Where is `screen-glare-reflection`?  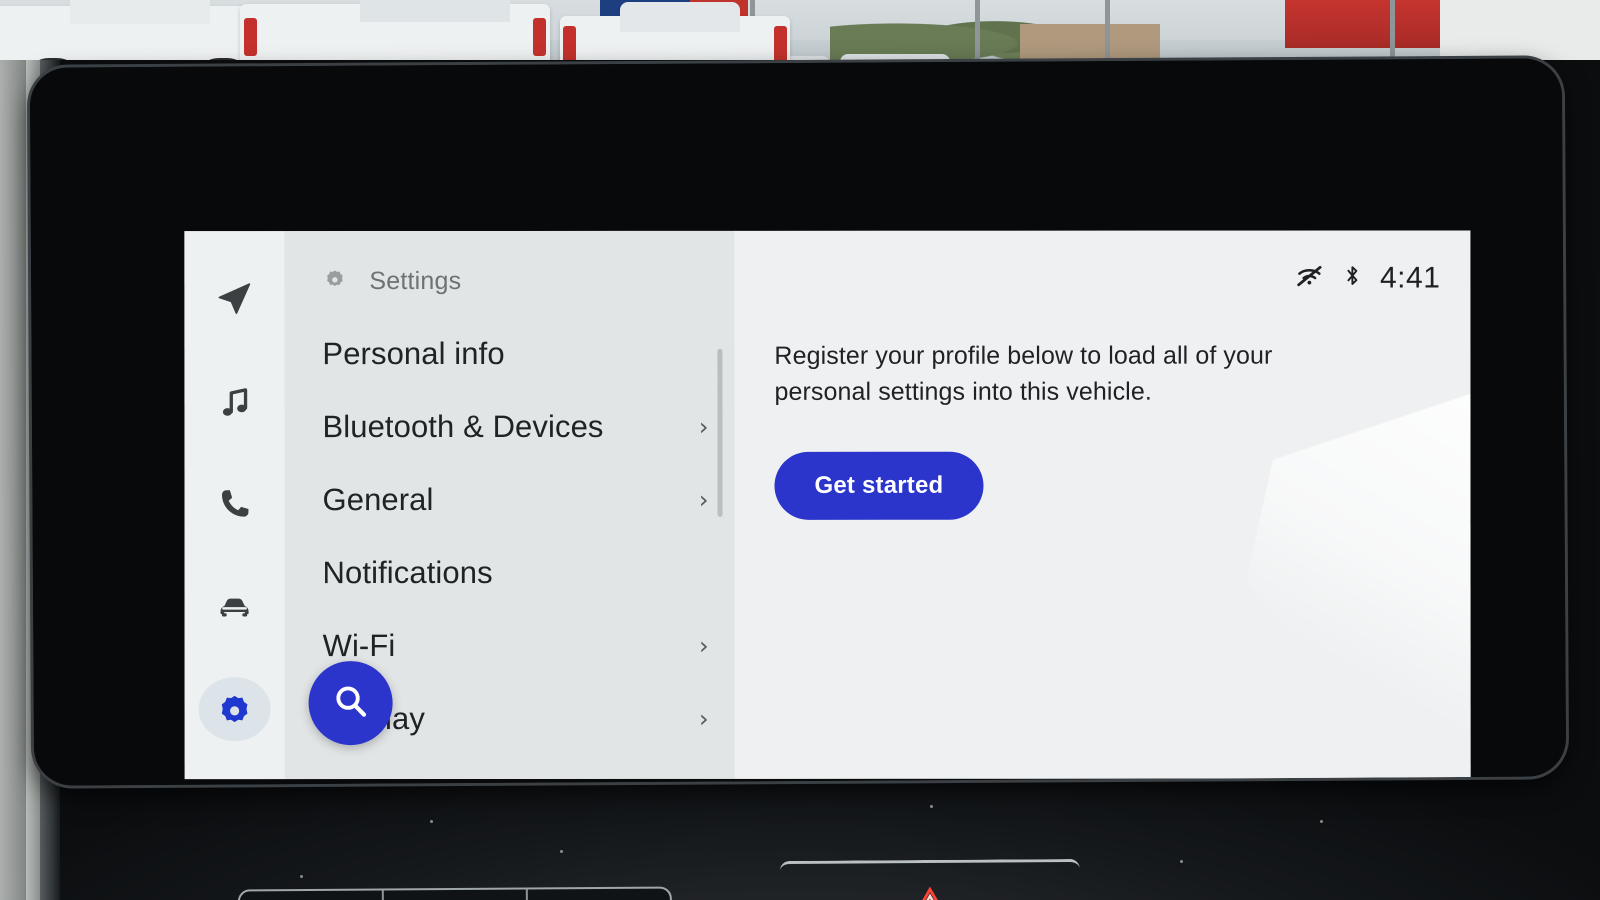 screen-glare-reflection is located at coordinates (1325, 560).